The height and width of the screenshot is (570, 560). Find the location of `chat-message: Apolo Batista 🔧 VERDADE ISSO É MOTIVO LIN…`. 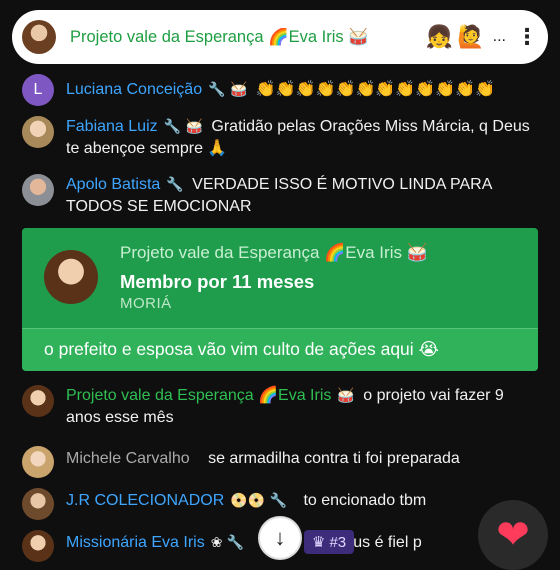

chat-message: Apolo Batista 🔧 VERDADE ISSO É MOTIVO LIN… is located at coordinates (282, 195).